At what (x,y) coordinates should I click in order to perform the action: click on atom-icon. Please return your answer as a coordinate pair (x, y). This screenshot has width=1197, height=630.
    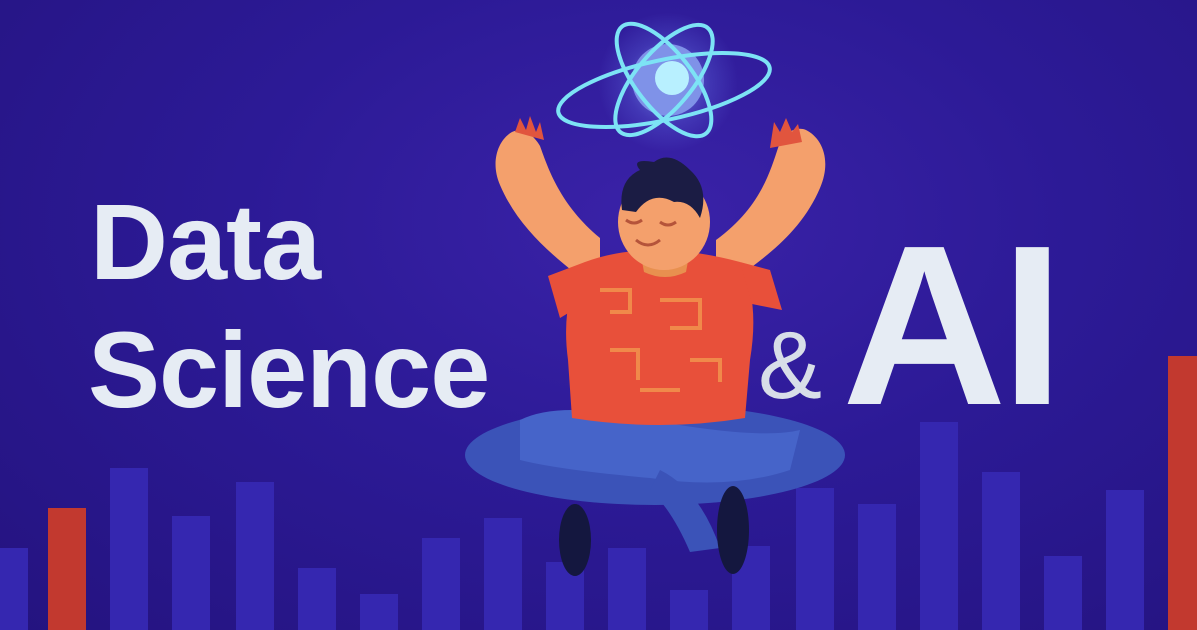
    Looking at the image, I should click on (664, 82).